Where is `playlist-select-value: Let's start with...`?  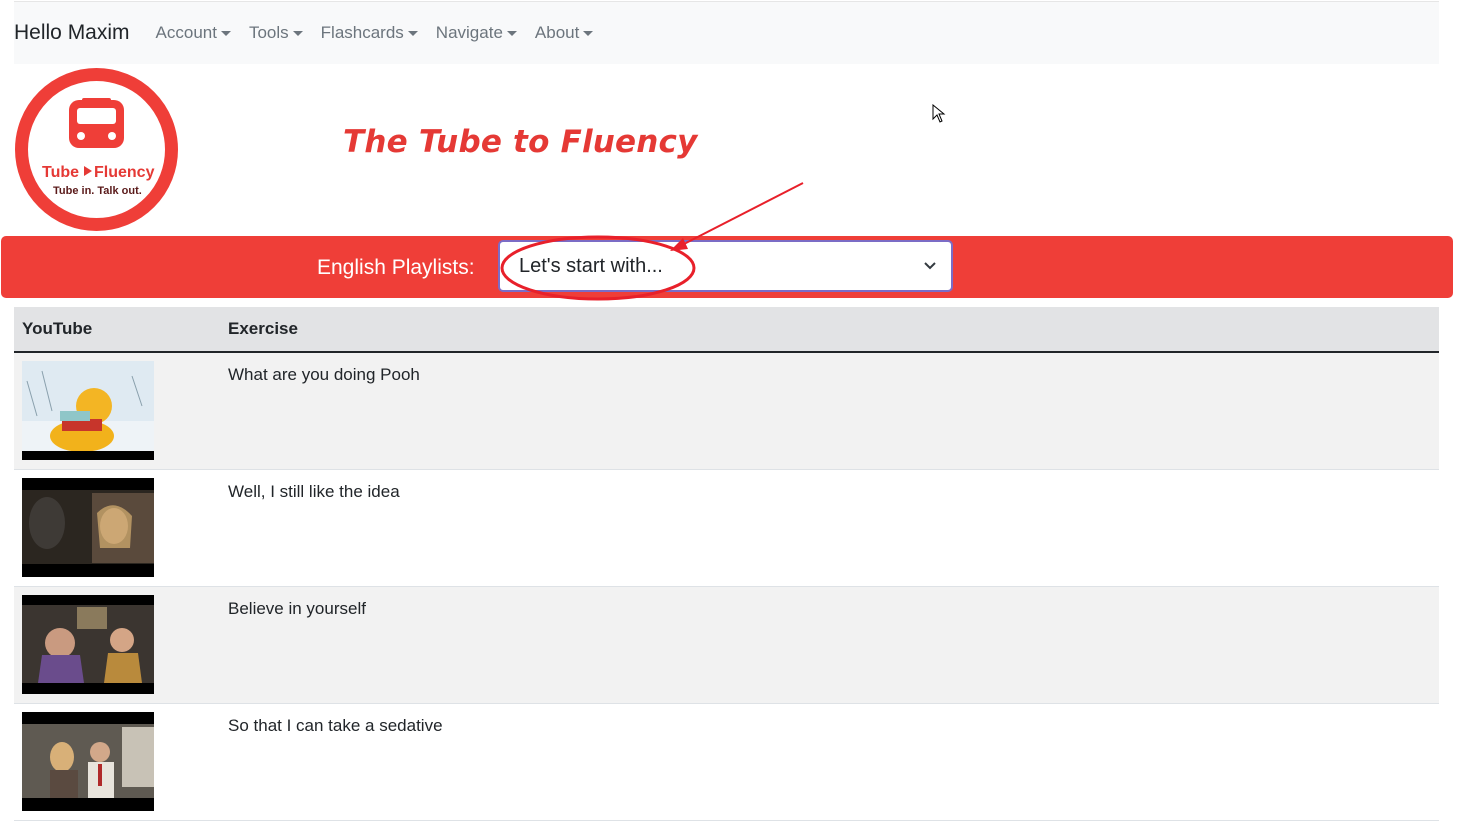
playlist-select-value: Let's start with... is located at coordinates (591, 265).